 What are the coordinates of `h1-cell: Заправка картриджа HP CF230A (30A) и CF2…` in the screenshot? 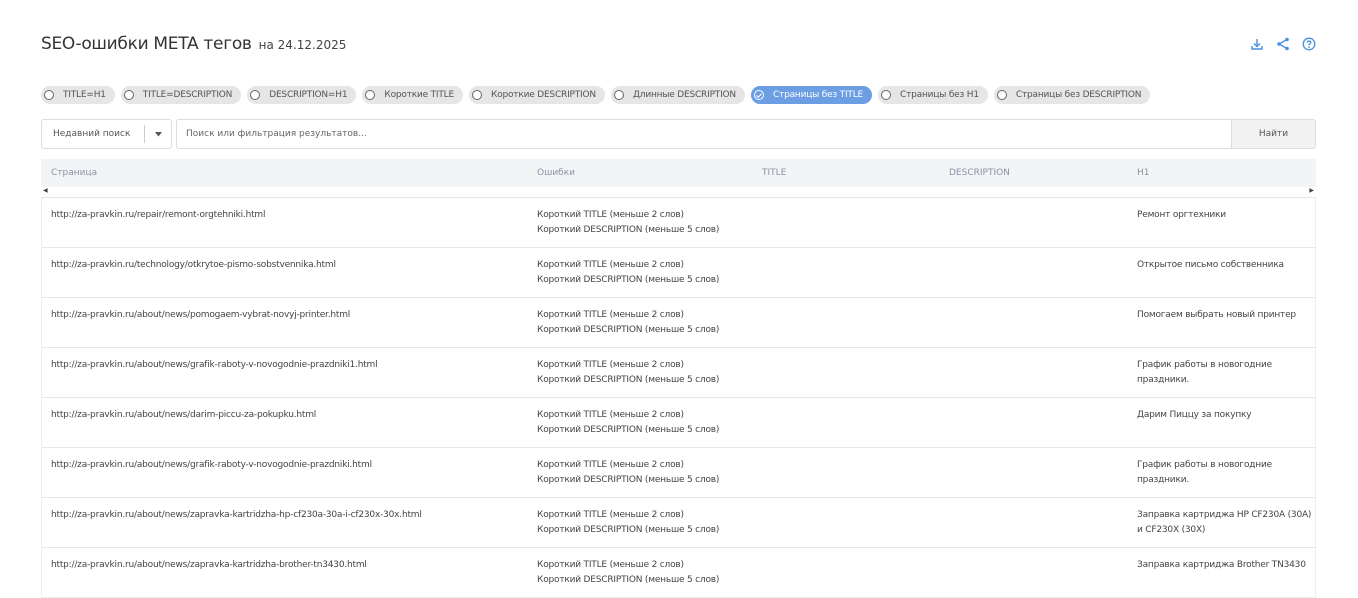 It's located at (1224, 522).